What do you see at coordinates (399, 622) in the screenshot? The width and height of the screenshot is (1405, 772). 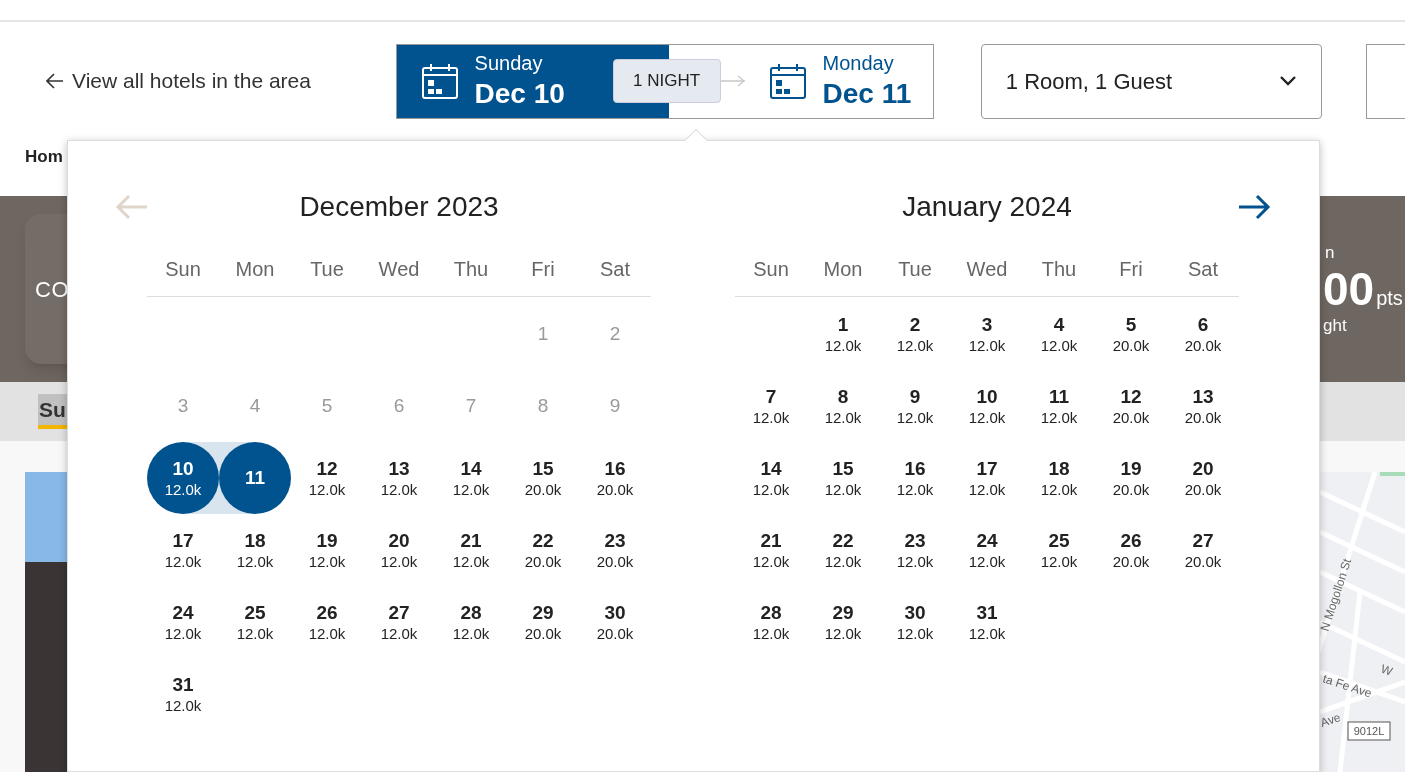 I see `calendar-day: 27 12.0k` at bounding box center [399, 622].